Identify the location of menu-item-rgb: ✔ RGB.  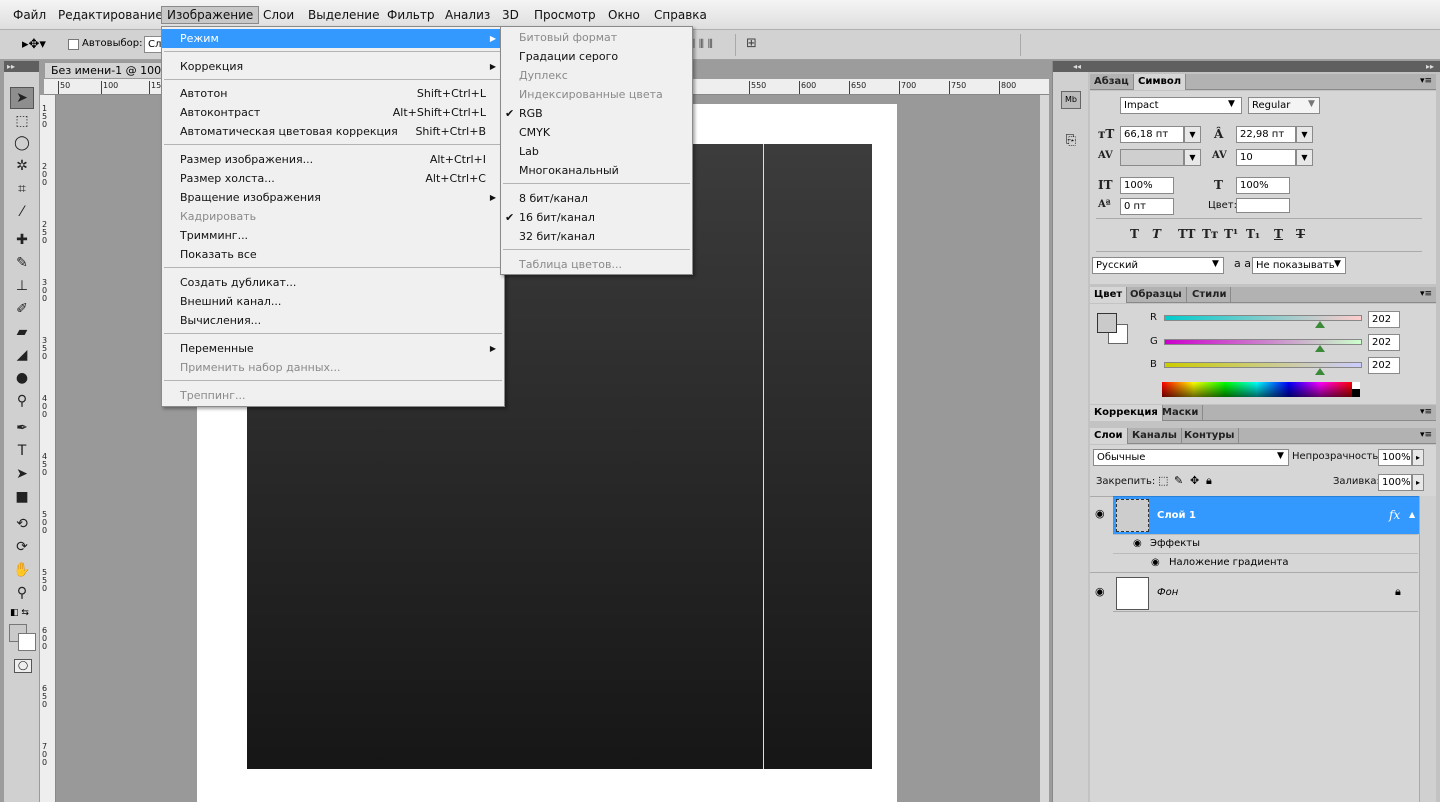
(596, 113).